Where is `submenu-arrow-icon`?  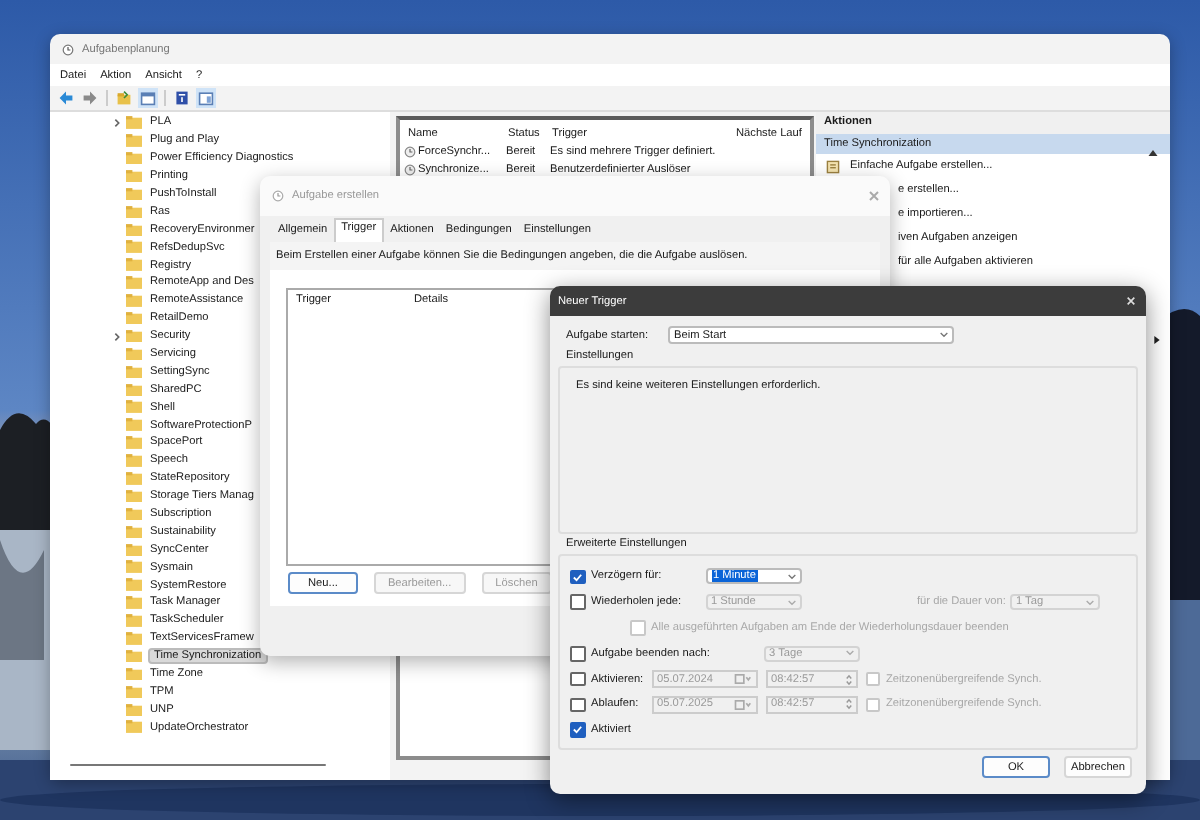 submenu-arrow-icon is located at coordinates (1157, 340).